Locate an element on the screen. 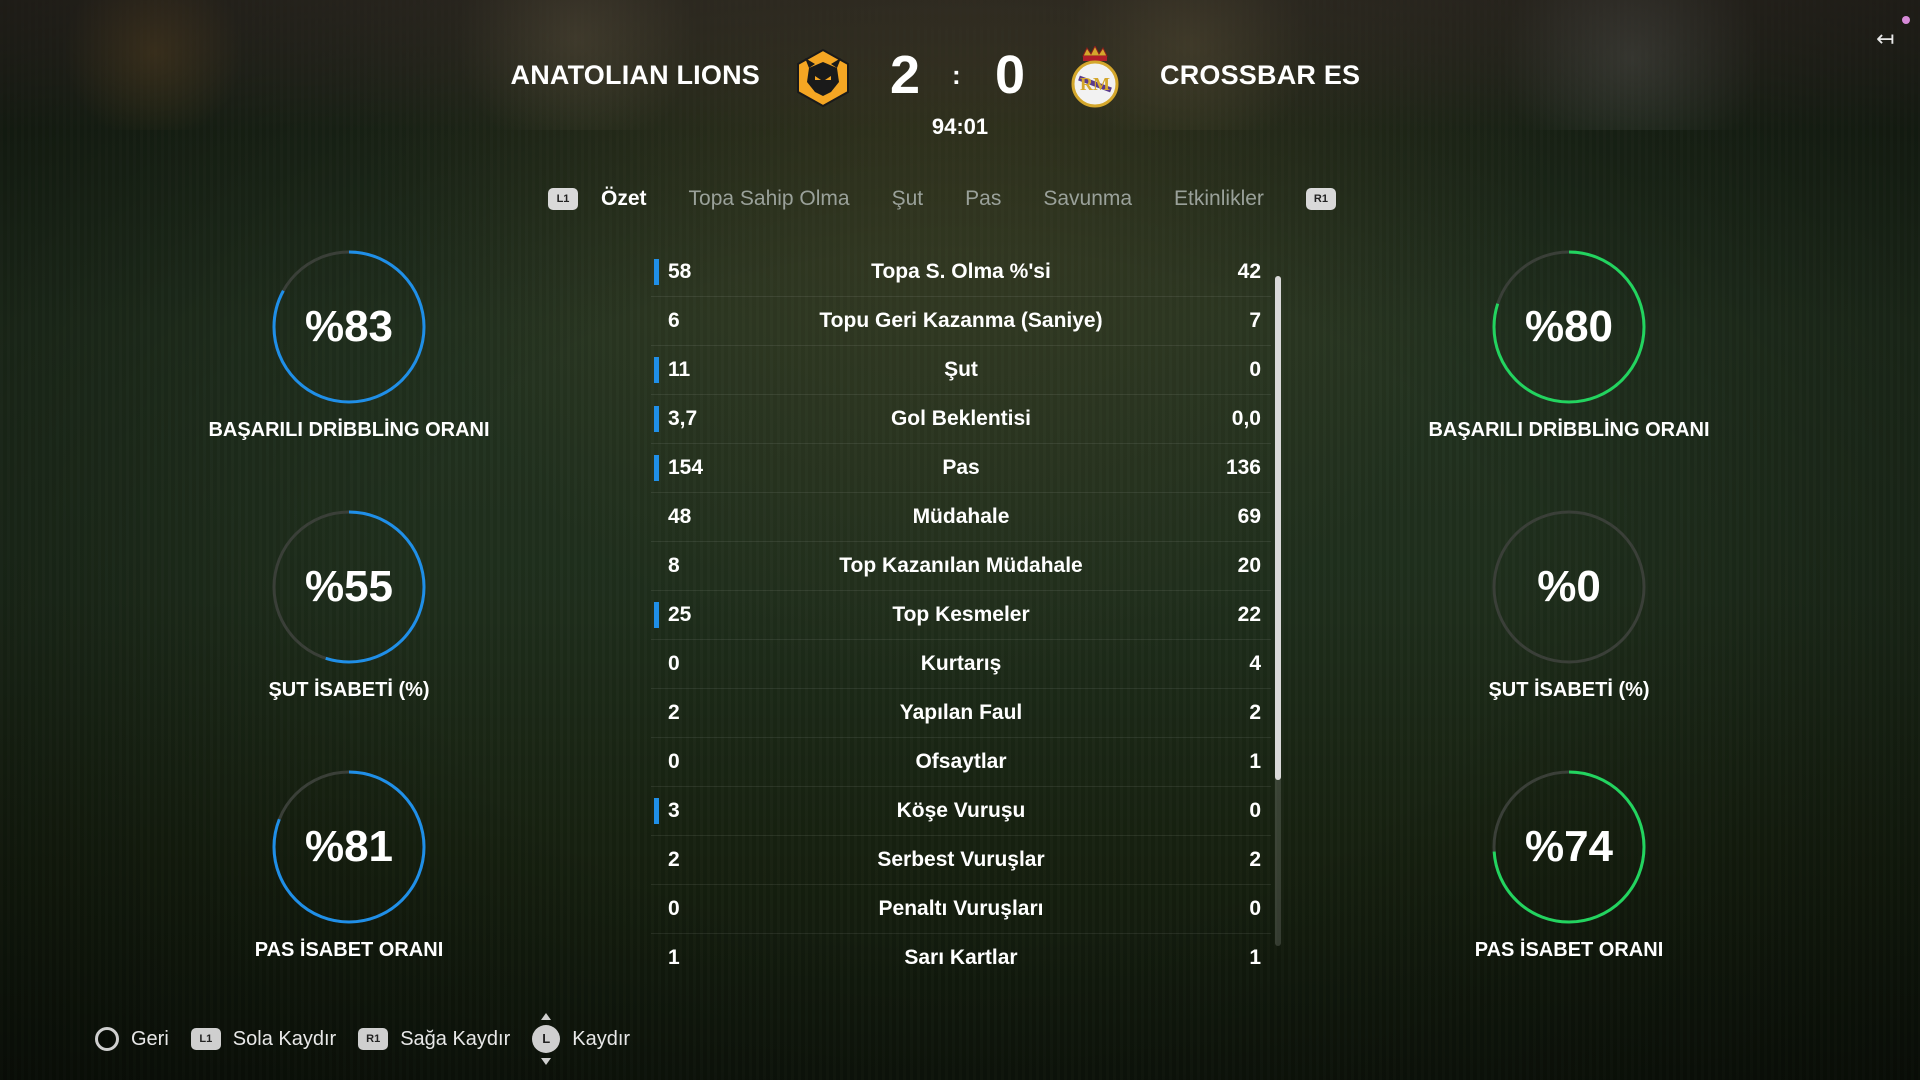 This screenshot has height=1080, width=1920. stat-row-free-kicks: 2 Serbest Vuruşlar 2 is located at coordinates (961, 860).